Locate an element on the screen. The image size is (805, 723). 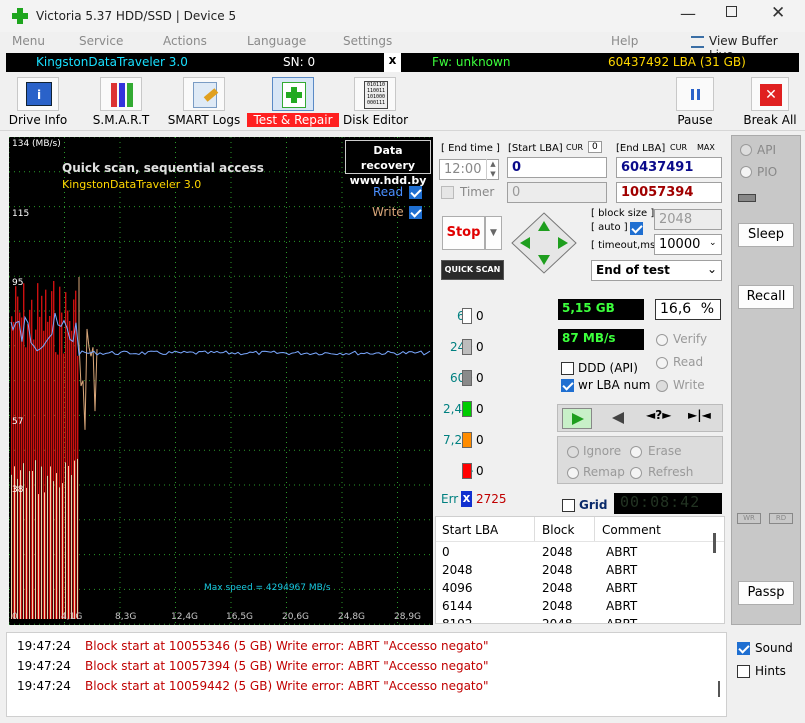
latency-count-5: 0 is located at coordinates (480, 471).